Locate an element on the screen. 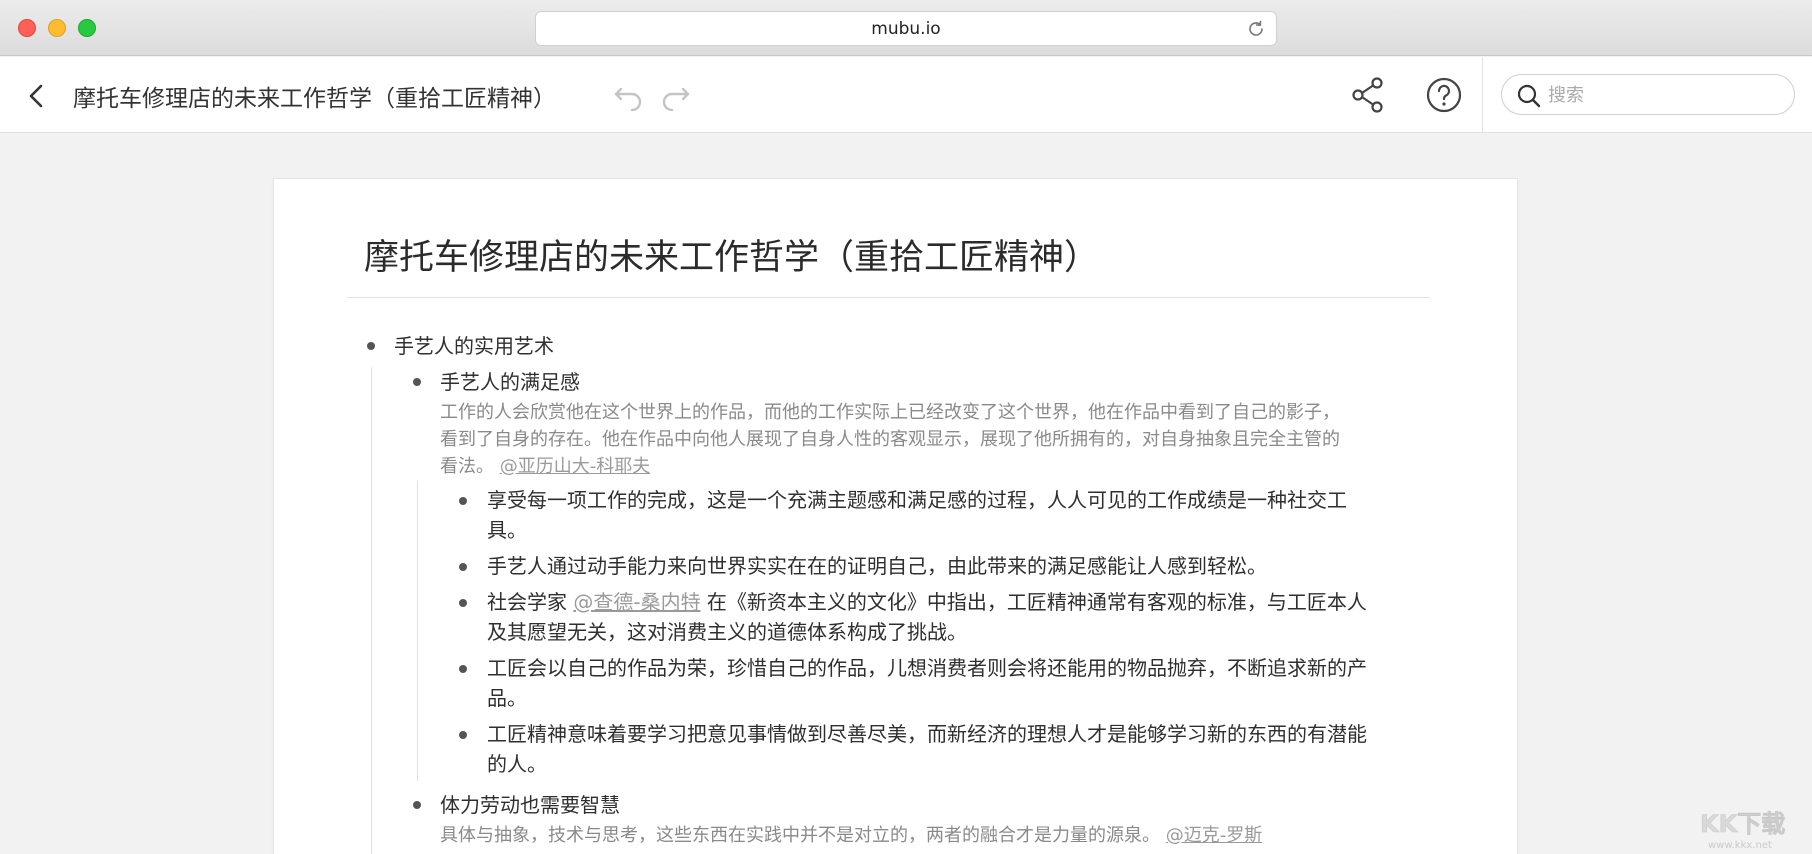  outline-item-continuation: 的人。 is located at coordinates (517, 764).